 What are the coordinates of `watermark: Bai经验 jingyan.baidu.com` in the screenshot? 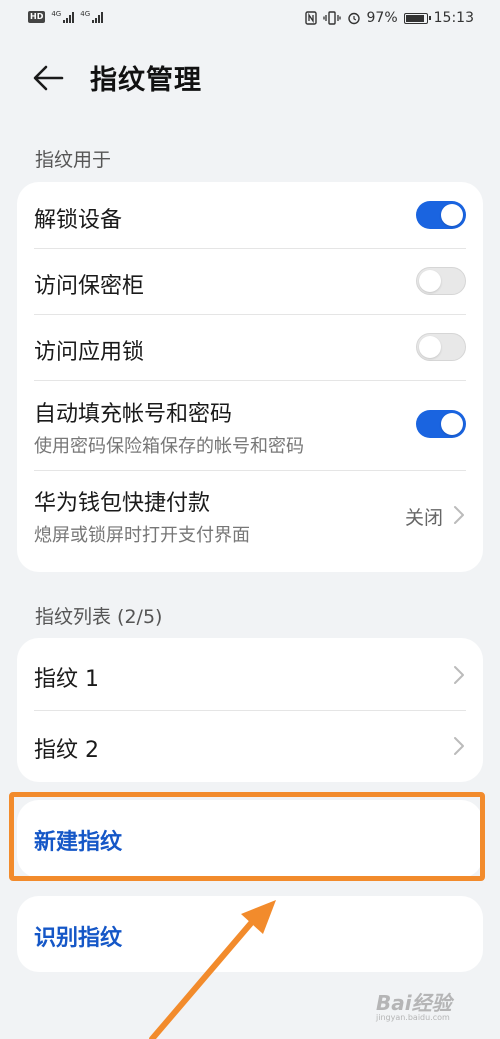 It's located at (424, 1005).